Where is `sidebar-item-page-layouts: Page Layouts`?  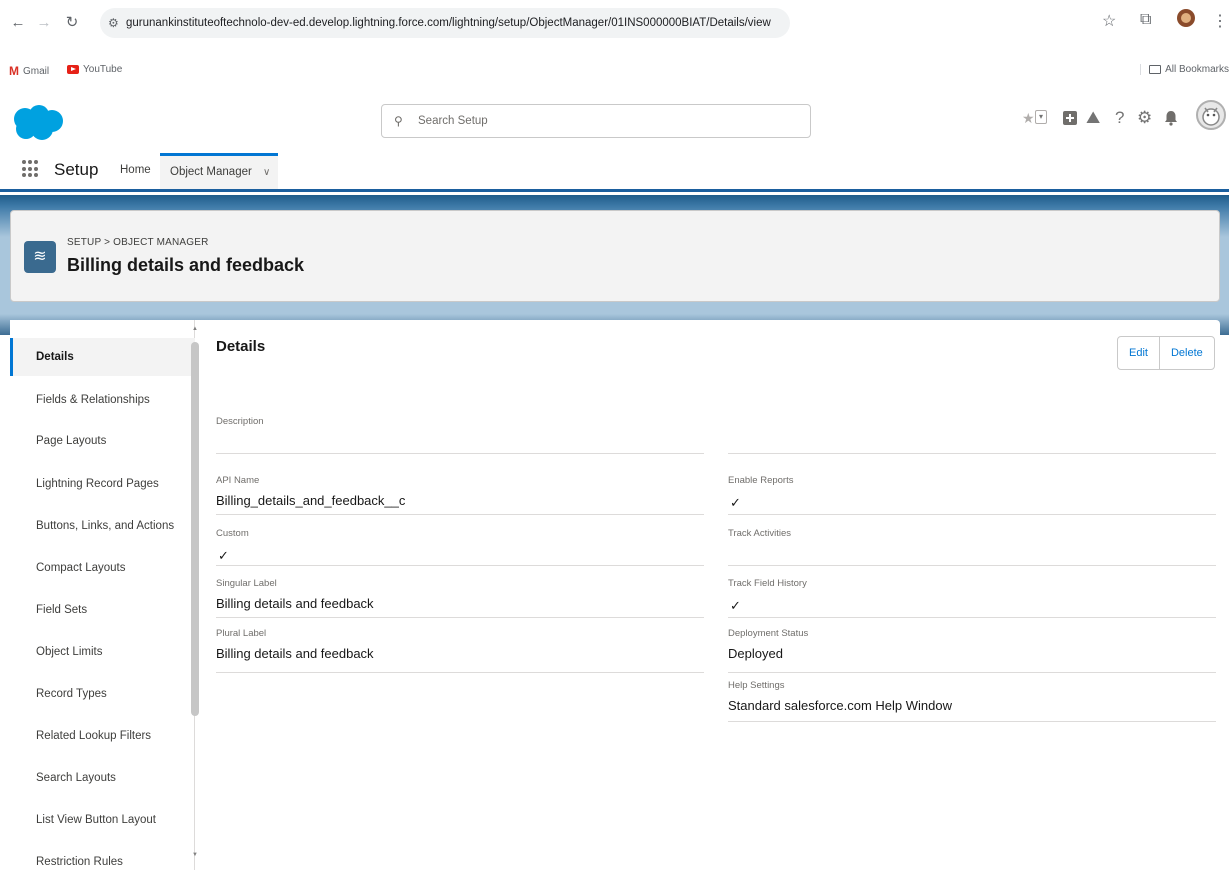 sidebar-item-page-layouts: Page Layouts is located at coordinates (102, 441).